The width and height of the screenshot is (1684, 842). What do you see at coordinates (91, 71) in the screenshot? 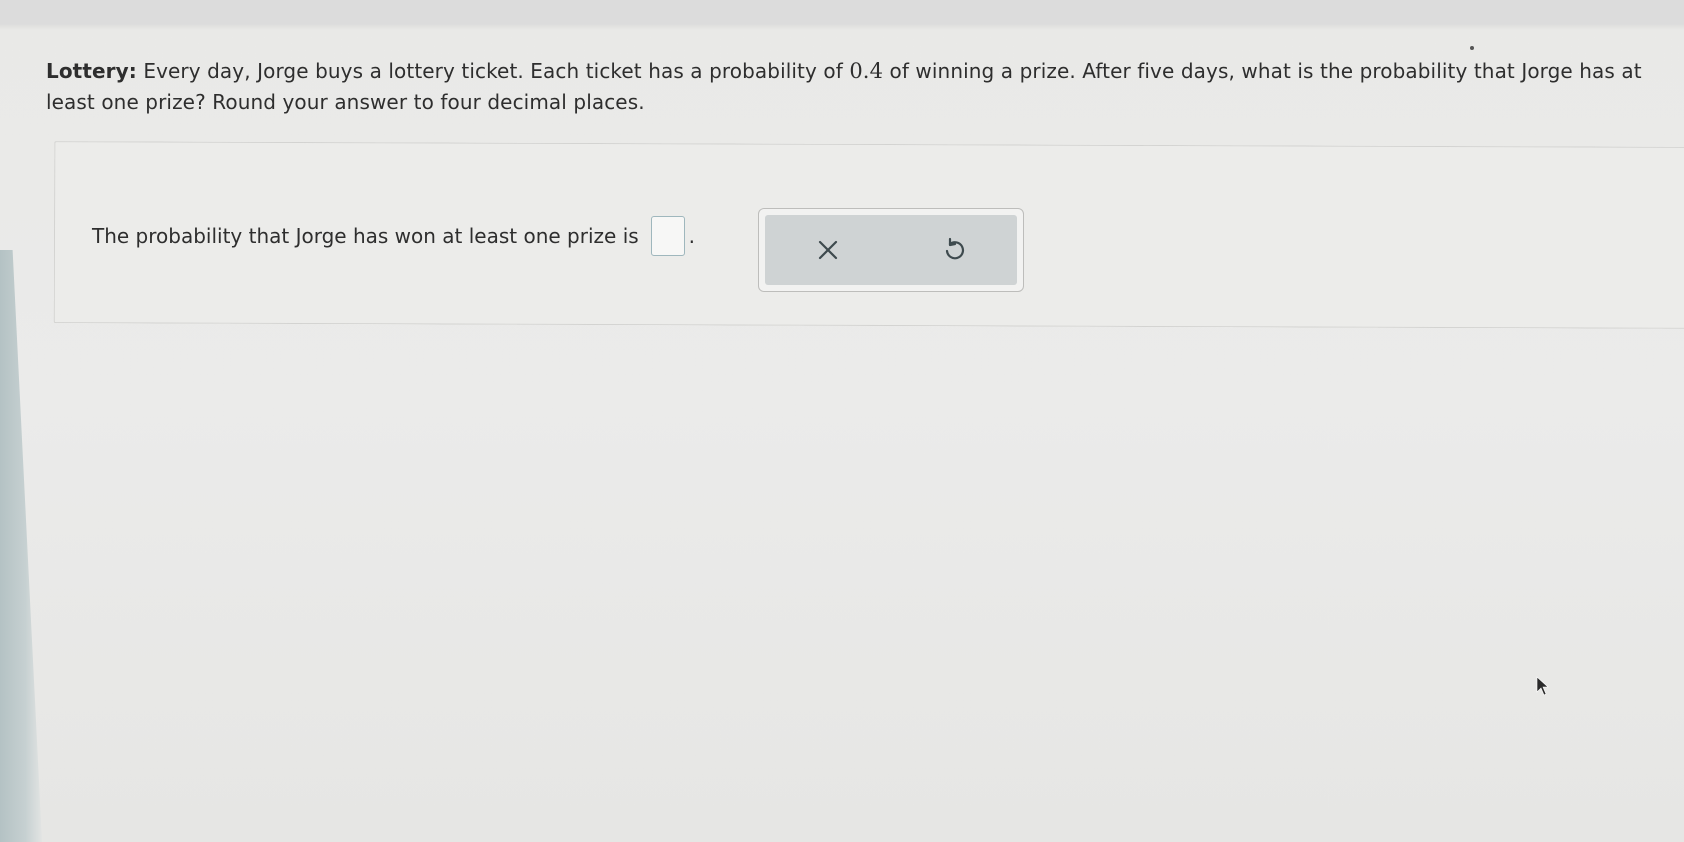
I see `question-label: Lottery:` at bounding box center [91, 71].